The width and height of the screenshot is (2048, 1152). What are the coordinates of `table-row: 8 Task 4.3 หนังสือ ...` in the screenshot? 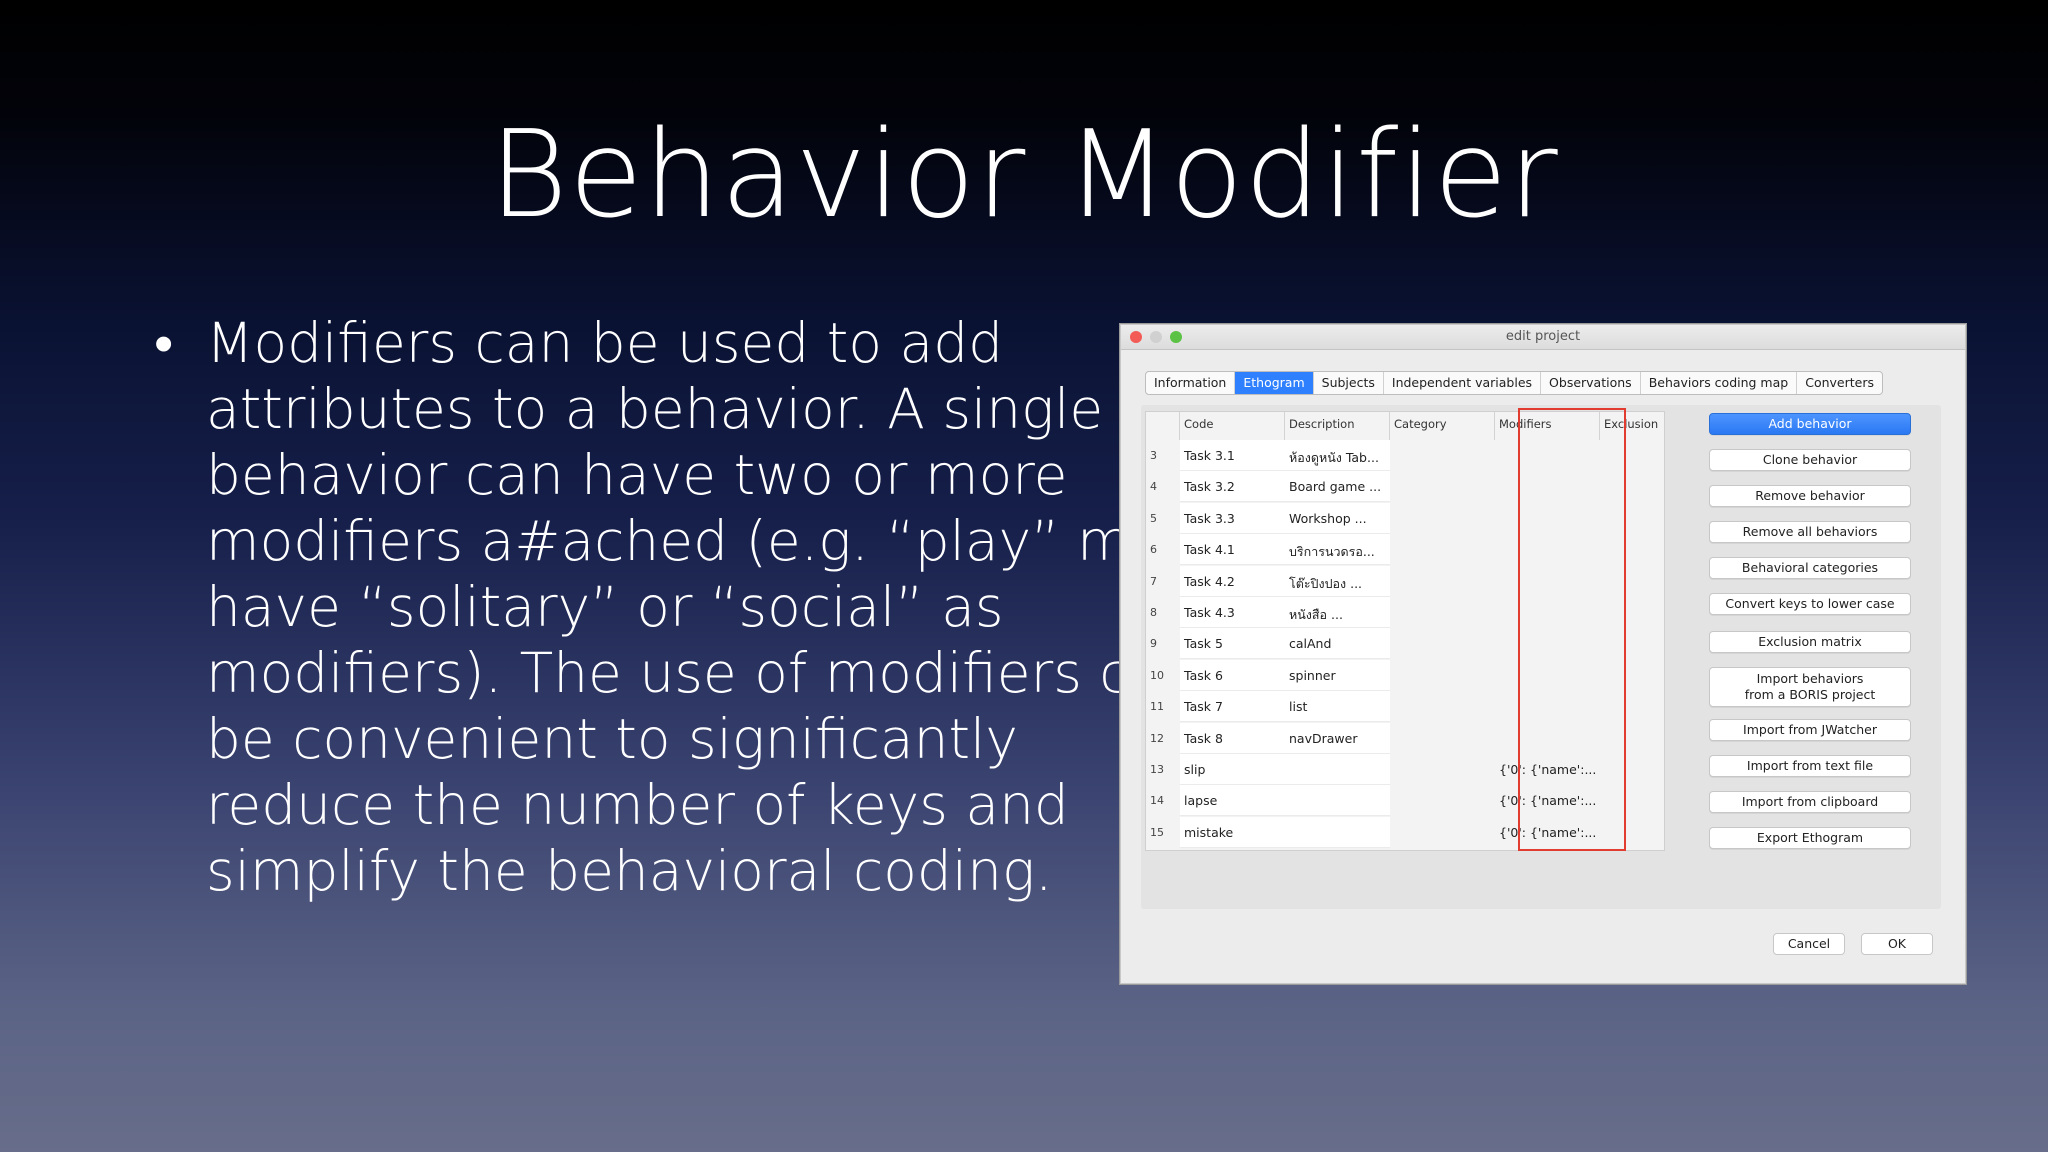 It's located at (1405, 612).